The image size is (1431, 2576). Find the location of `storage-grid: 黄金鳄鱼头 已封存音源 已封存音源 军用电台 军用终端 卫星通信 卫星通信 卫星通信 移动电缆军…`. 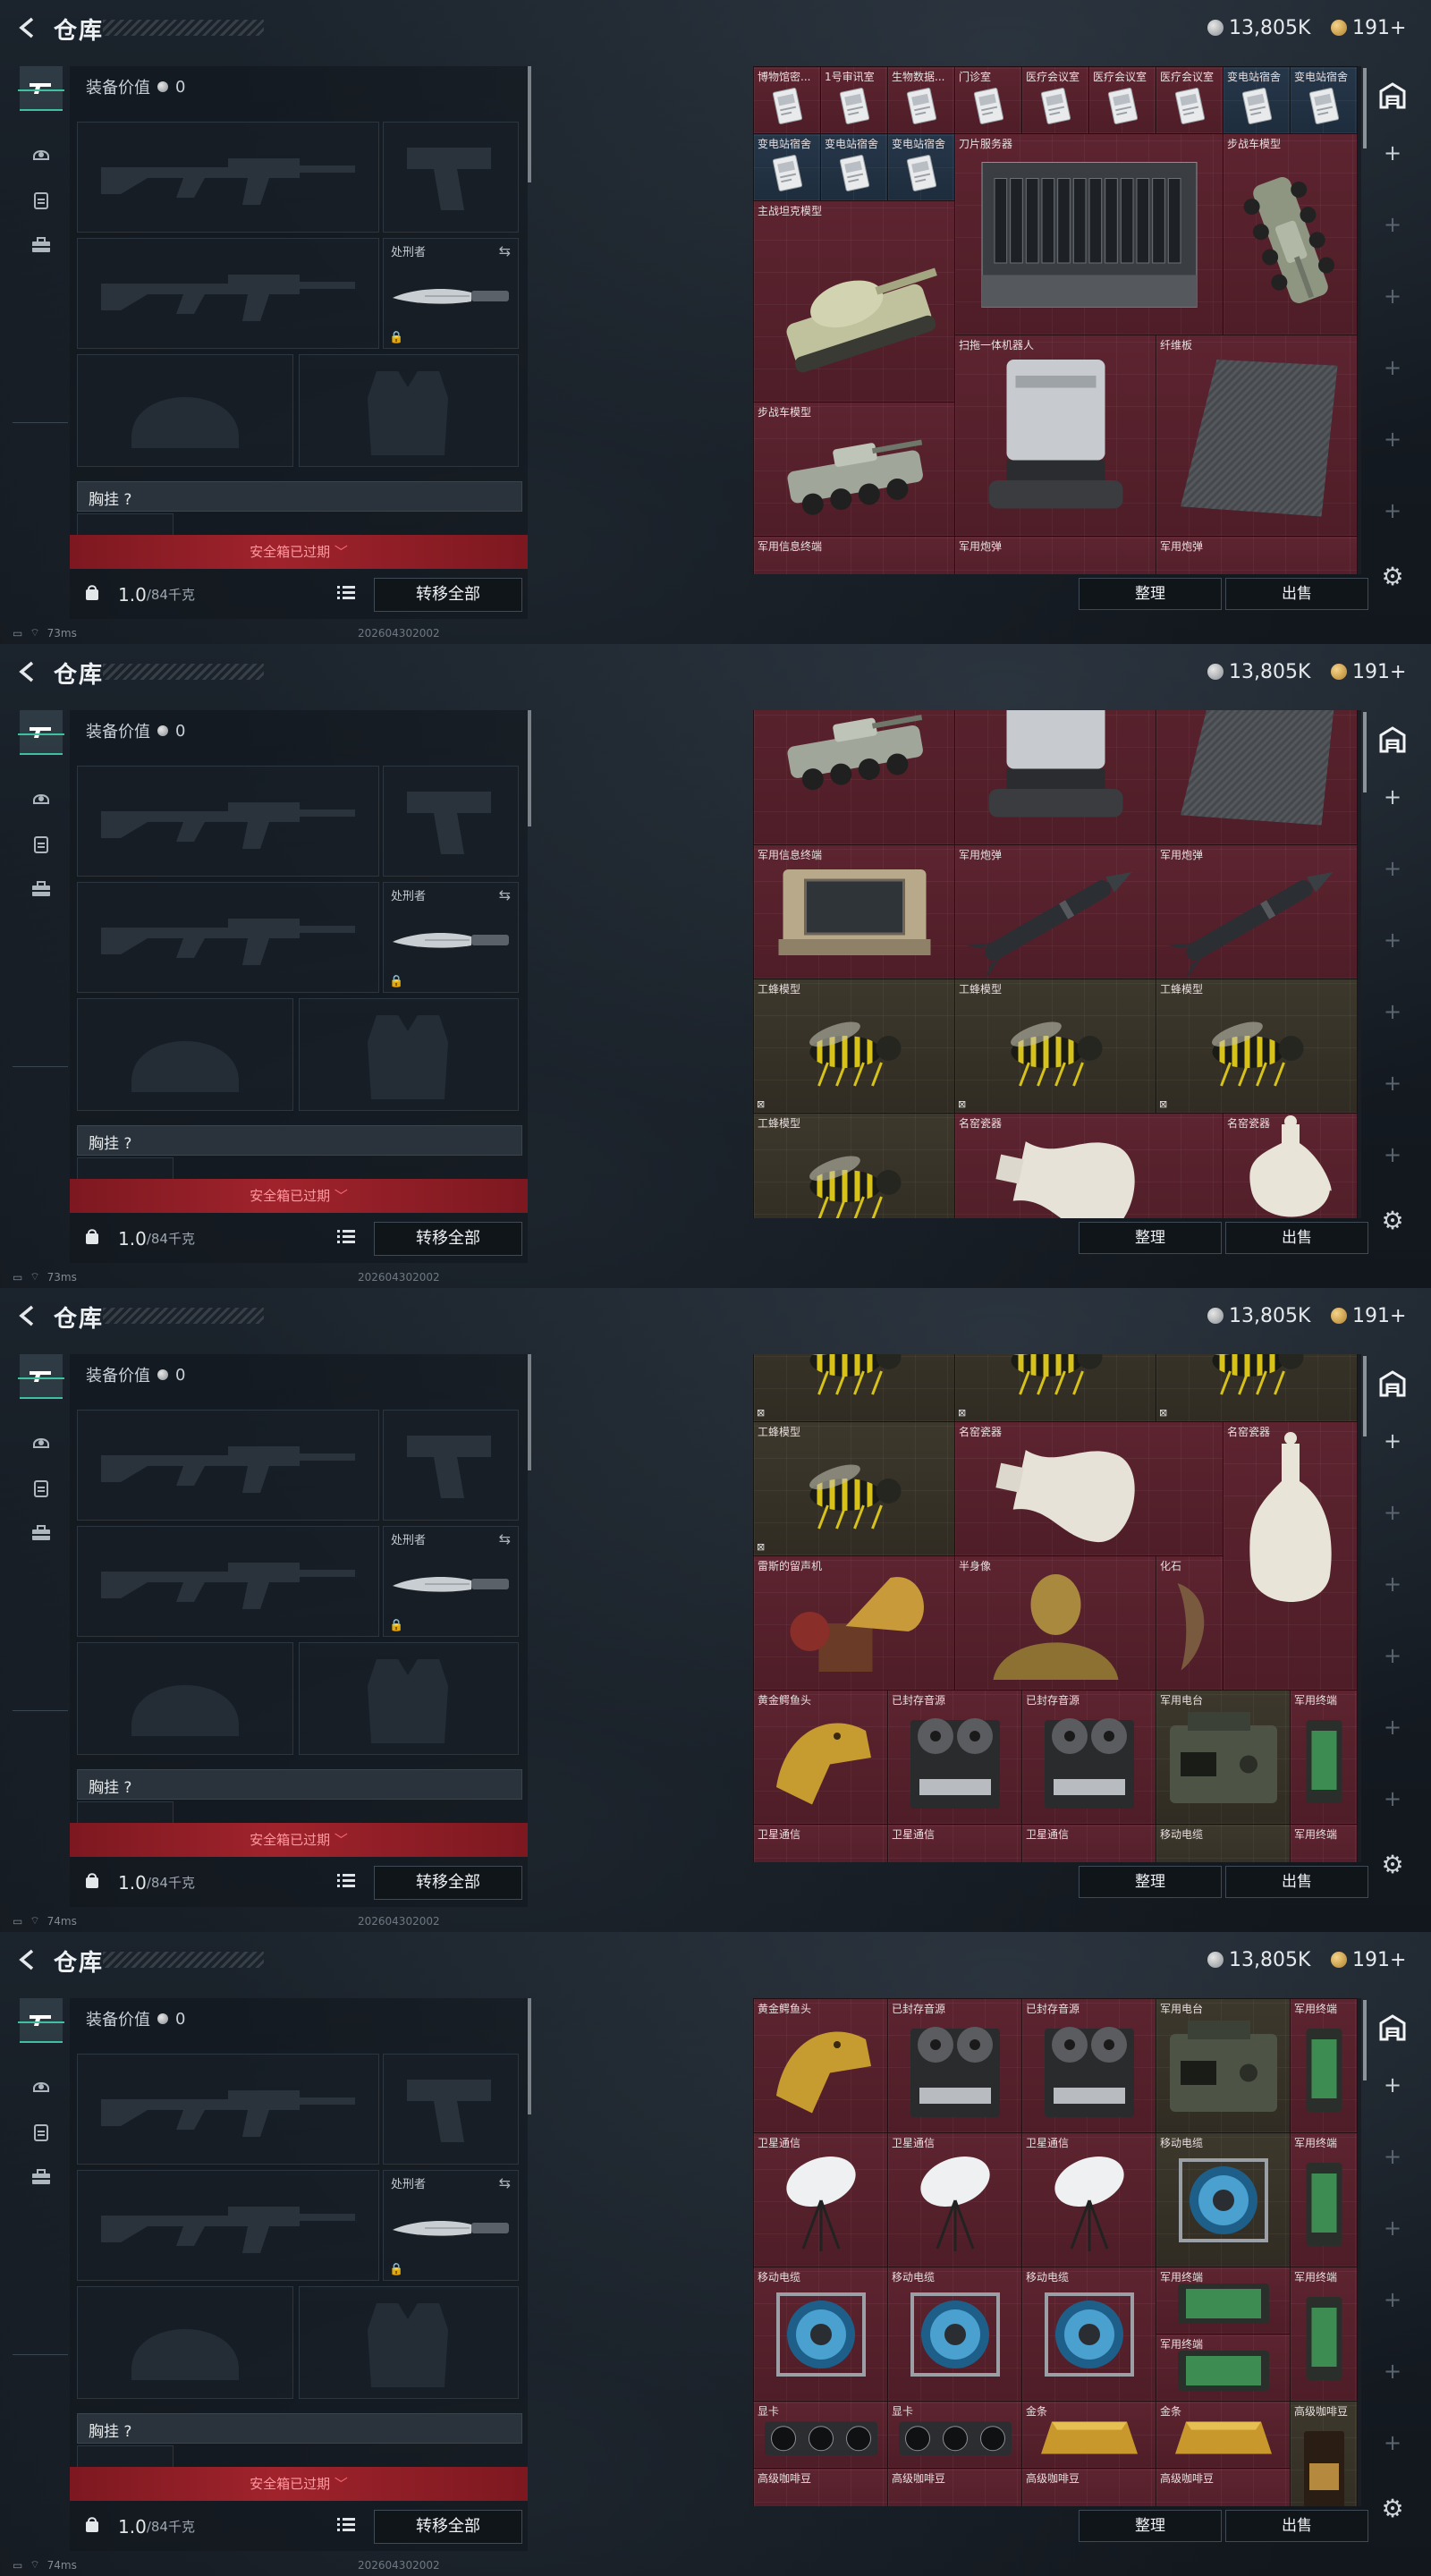

storage-grid: 黄金鳄鱼头 已封存音源 已封存音源 军用电台 军用终端 卫星通信 卫星通信 卫星通信 移动电缆军… is located at coordinates (1057, 2252).